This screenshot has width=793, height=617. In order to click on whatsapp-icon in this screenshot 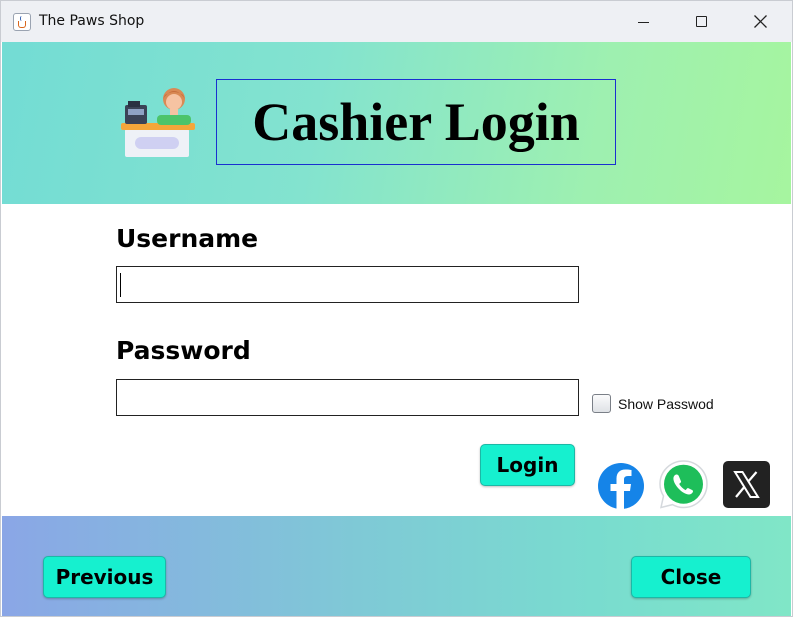, I will do `click(683, 484)`.